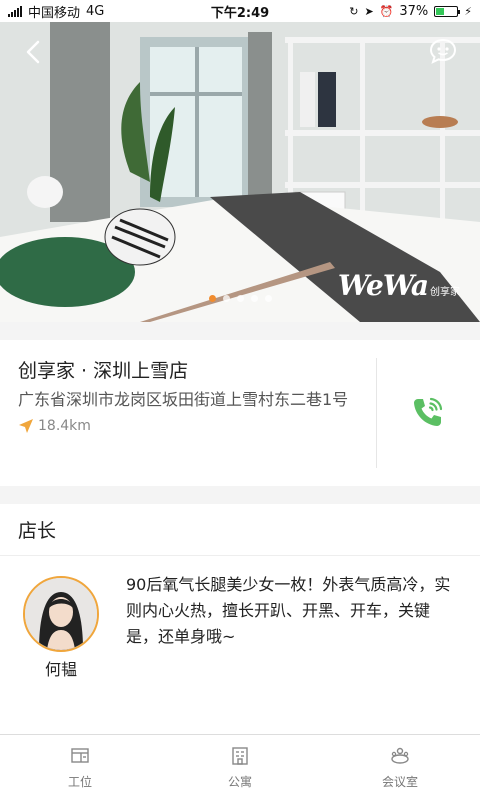 This screenshot has height=800, width=480. Describe the element at coordinates (400, 767) in the screenshot. I see `nav-item-meeting-room: 会议室` at that location.